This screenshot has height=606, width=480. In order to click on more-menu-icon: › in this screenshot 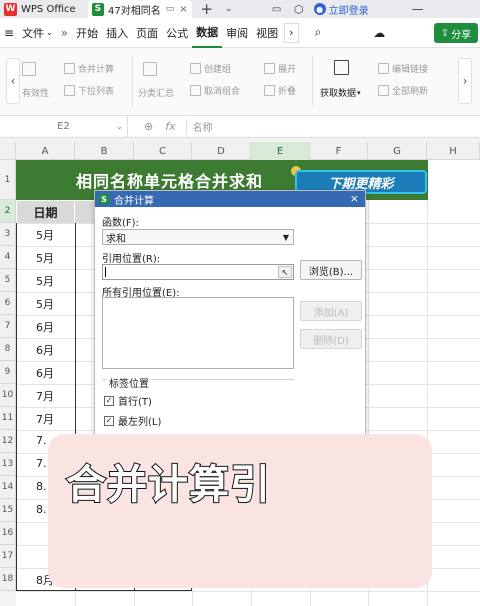, I will do `click(291, 32)`.